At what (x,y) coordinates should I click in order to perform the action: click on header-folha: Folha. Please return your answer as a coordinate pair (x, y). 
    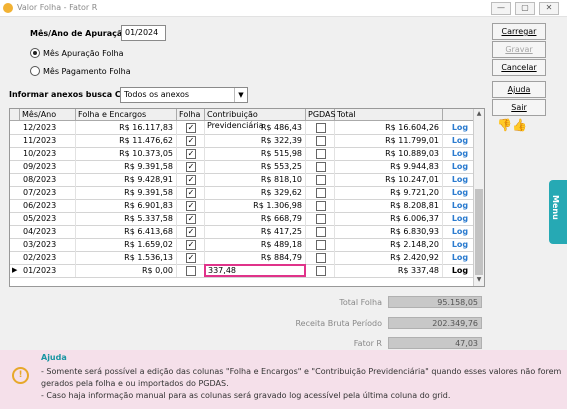
    Looking at the image, I should click on (191, 114).